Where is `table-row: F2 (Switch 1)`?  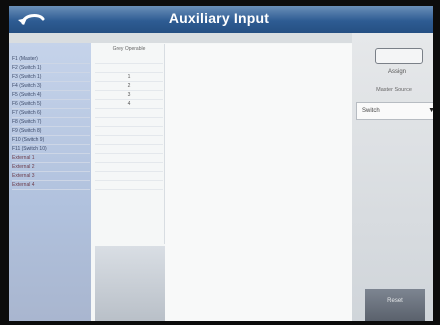
table-row: F2 (Switch 1) is located at coordinates (88, 68).